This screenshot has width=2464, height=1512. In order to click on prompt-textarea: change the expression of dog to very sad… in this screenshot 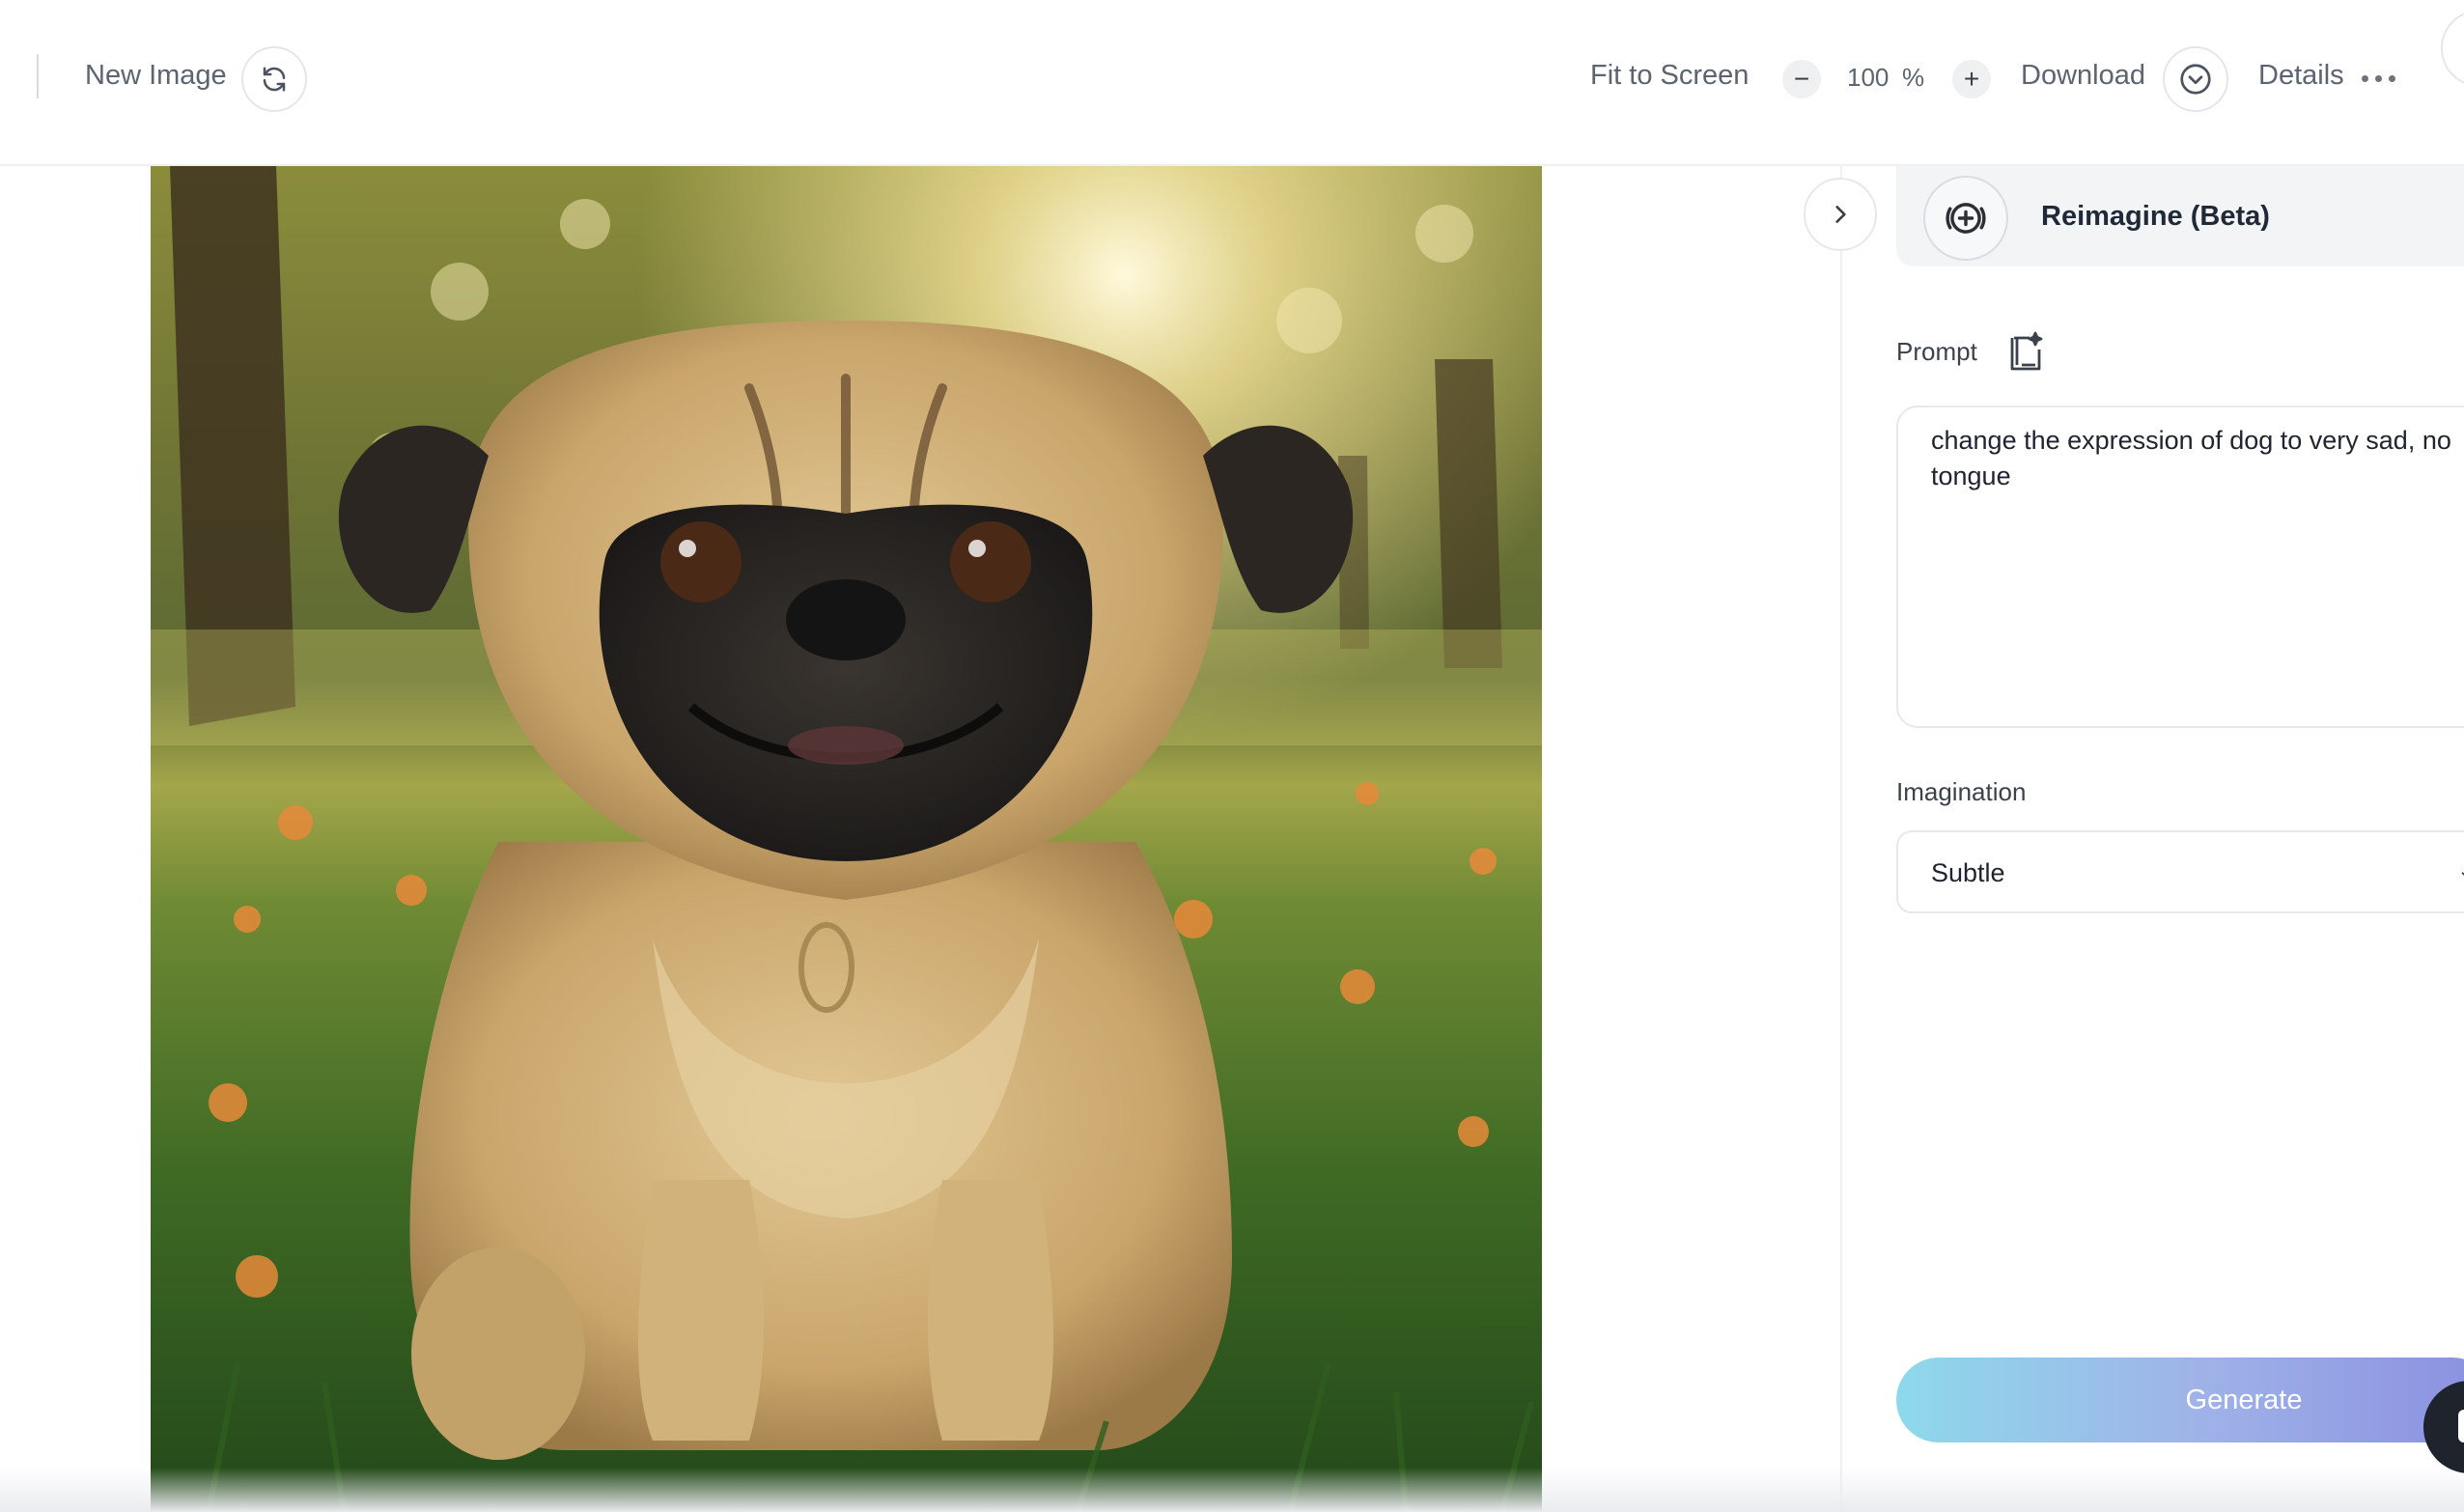, I will do `click(2180, 567)`.